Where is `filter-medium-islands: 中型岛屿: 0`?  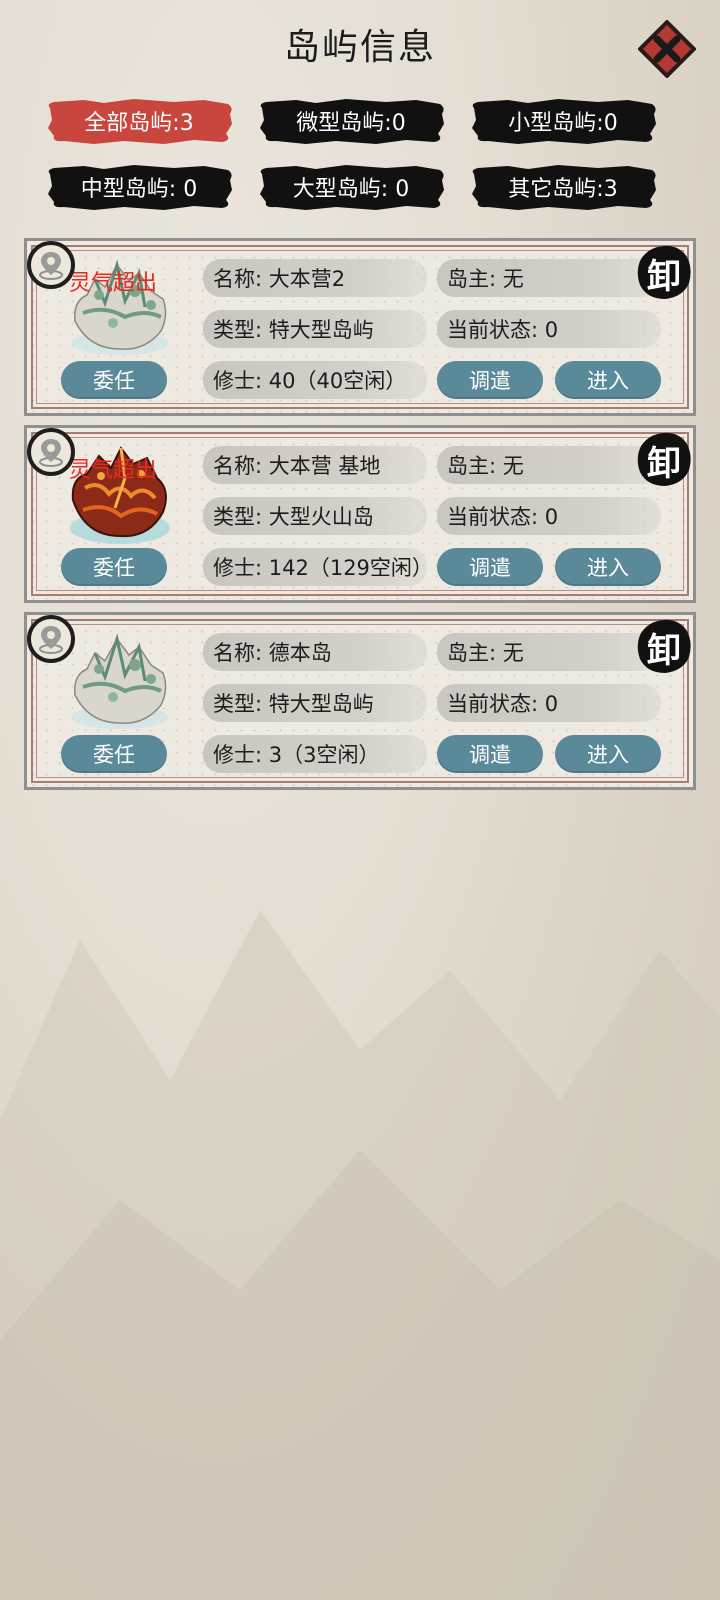
filter-medium-islands: 中型岛屿: 0 is located at coordinates (139, 187).